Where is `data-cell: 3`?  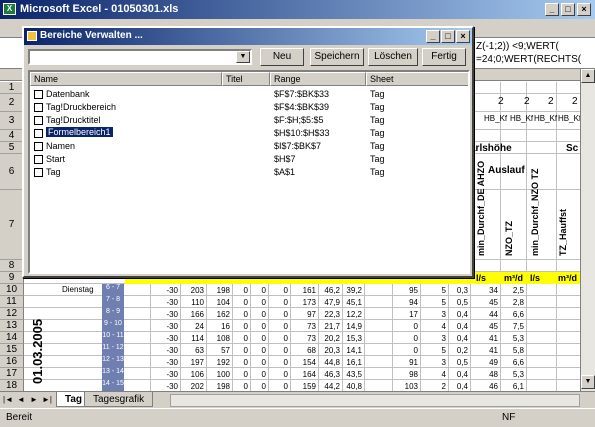 data-cell: 3 is located at coordinates (434, 338).